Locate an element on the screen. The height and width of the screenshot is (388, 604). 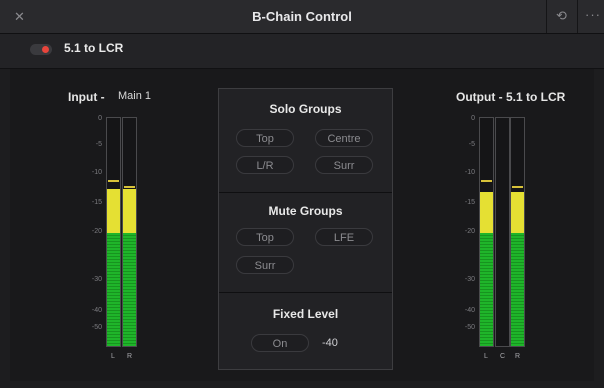
active-indicator-icon is located at coordinates (45, 49).